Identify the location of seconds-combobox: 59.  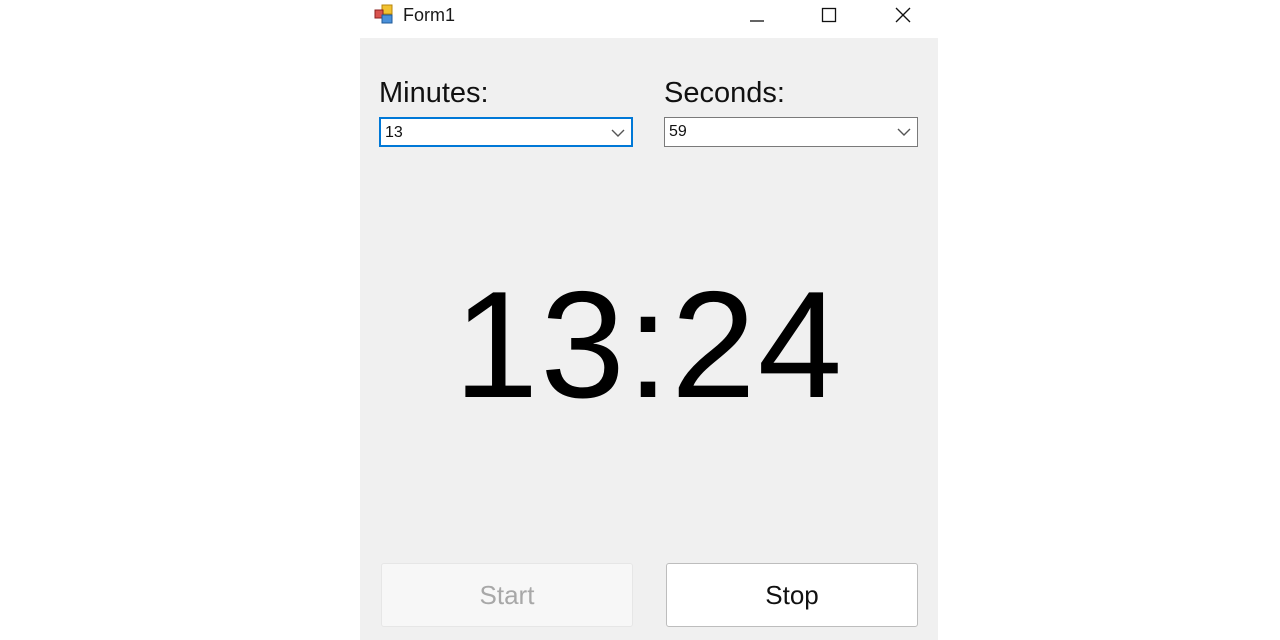
(791, 132).